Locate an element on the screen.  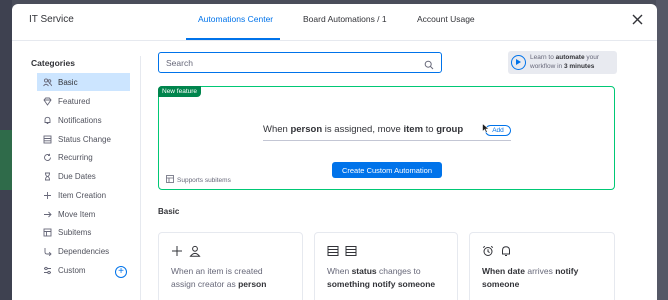
close-icon is located at coordinates (637, 20).